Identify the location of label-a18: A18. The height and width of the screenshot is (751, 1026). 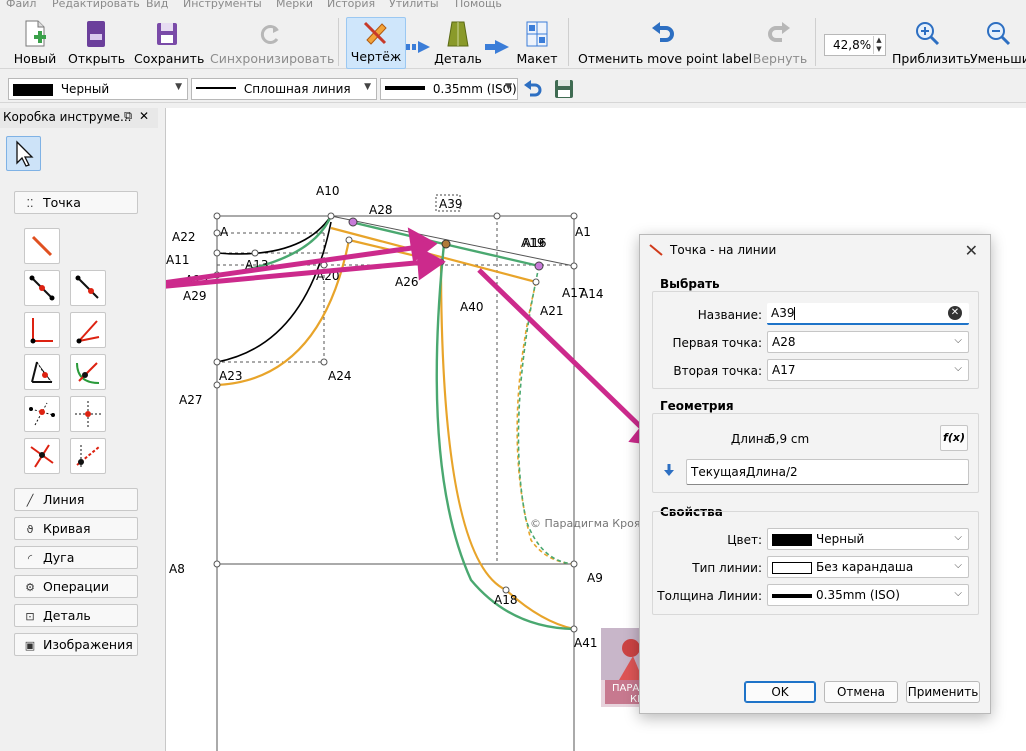
(505, 600).